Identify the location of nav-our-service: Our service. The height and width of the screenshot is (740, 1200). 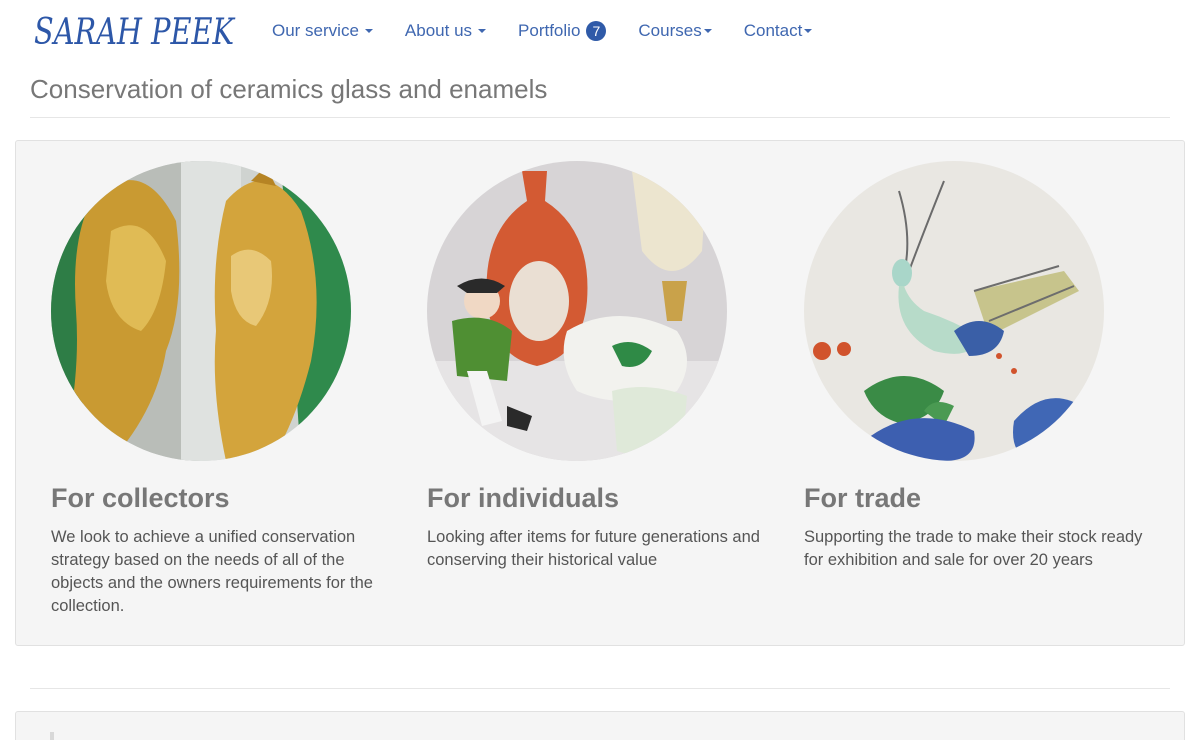
(322, 31).